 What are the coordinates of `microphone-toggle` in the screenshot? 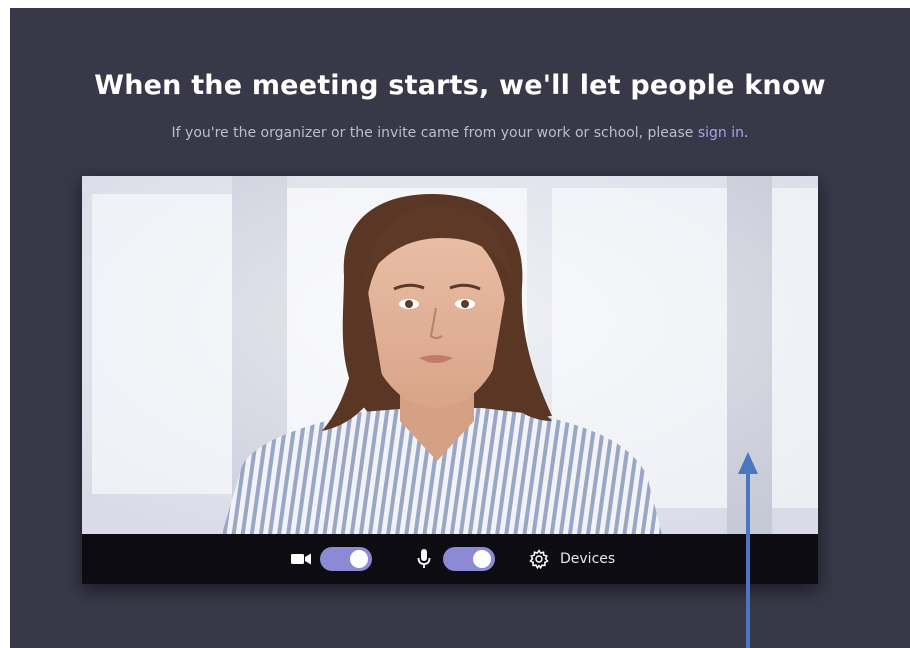 It's located at (469, 559).